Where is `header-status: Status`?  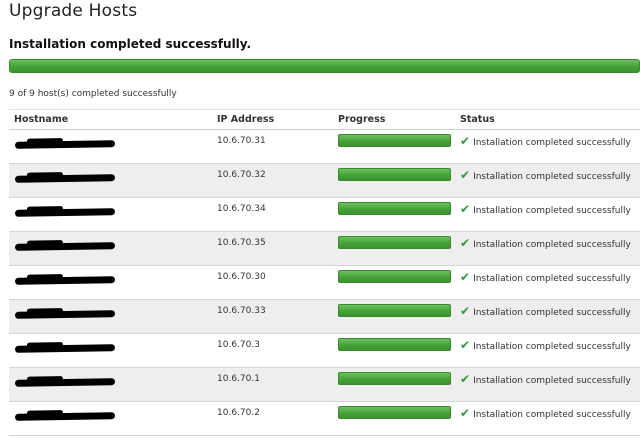 header-status: Status is located at coordinates (477, 119).